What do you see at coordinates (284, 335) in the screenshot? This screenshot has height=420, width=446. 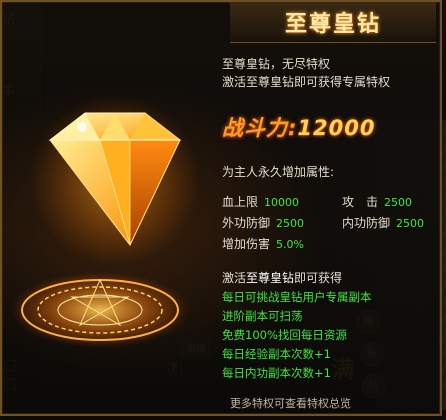 I see `perk-item: 免费100%找回每日资源` at bounding box center [284, 335].